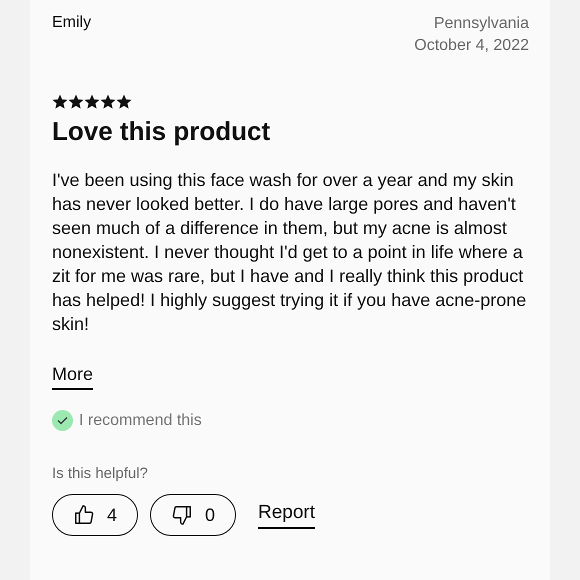  I want to click on report-link: Report, so click(287, 515).